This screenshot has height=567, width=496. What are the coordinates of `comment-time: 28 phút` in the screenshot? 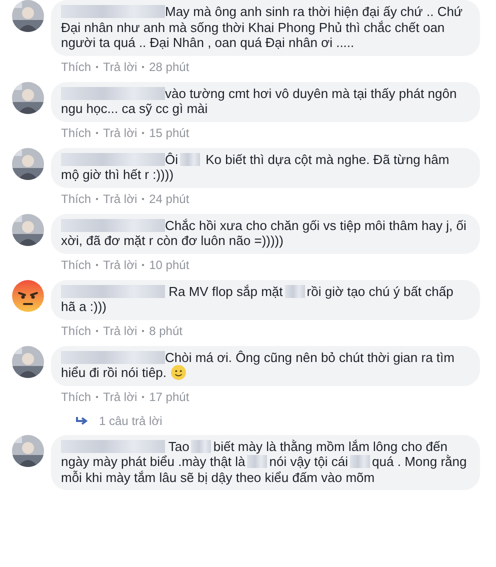 It's located at (169, 67).